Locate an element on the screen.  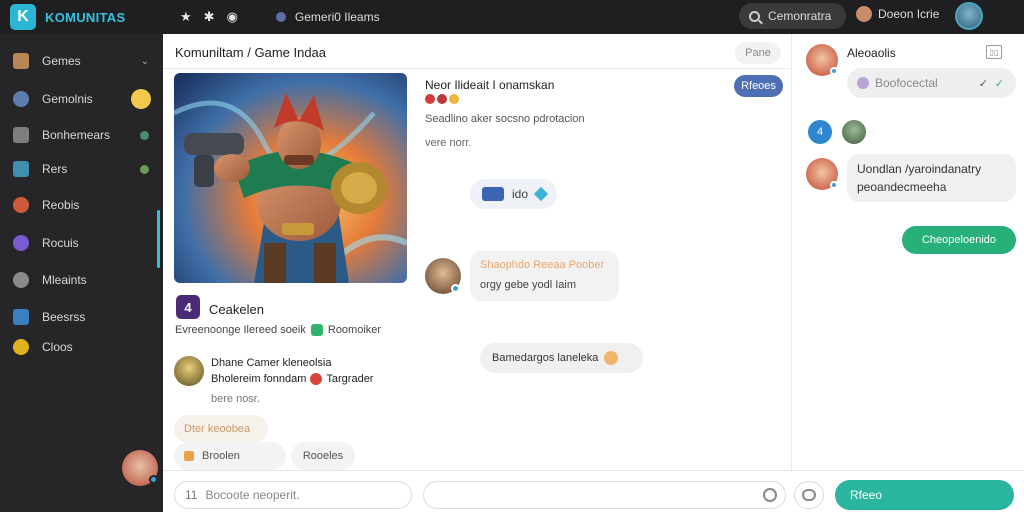
groups-icon is located at coordinates (21, 243).